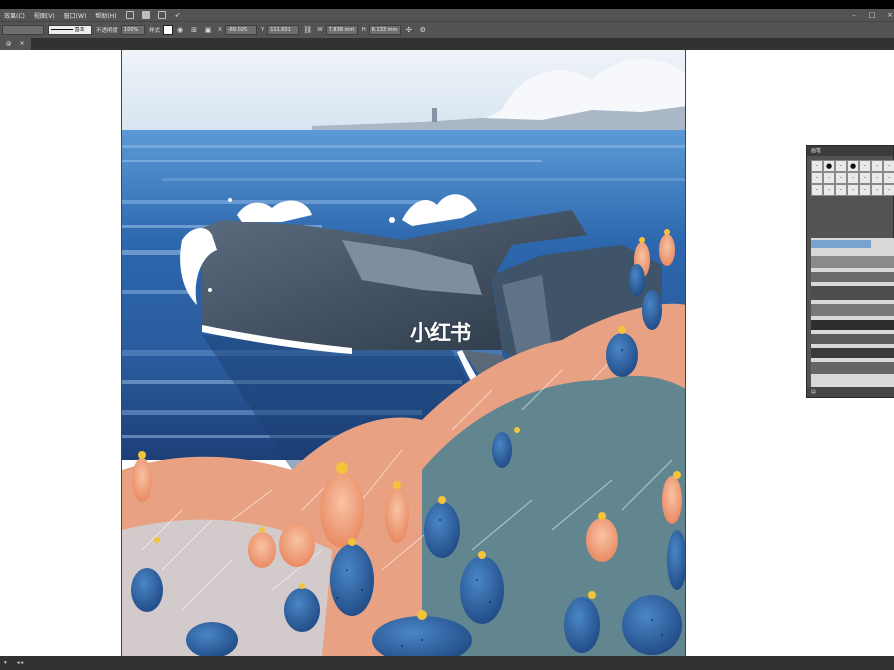  What do you see at coordinates (447, 663) in the screenshot?
I see `status-bar: ▾ ◂ ▸` at bounding box center [447, 663].